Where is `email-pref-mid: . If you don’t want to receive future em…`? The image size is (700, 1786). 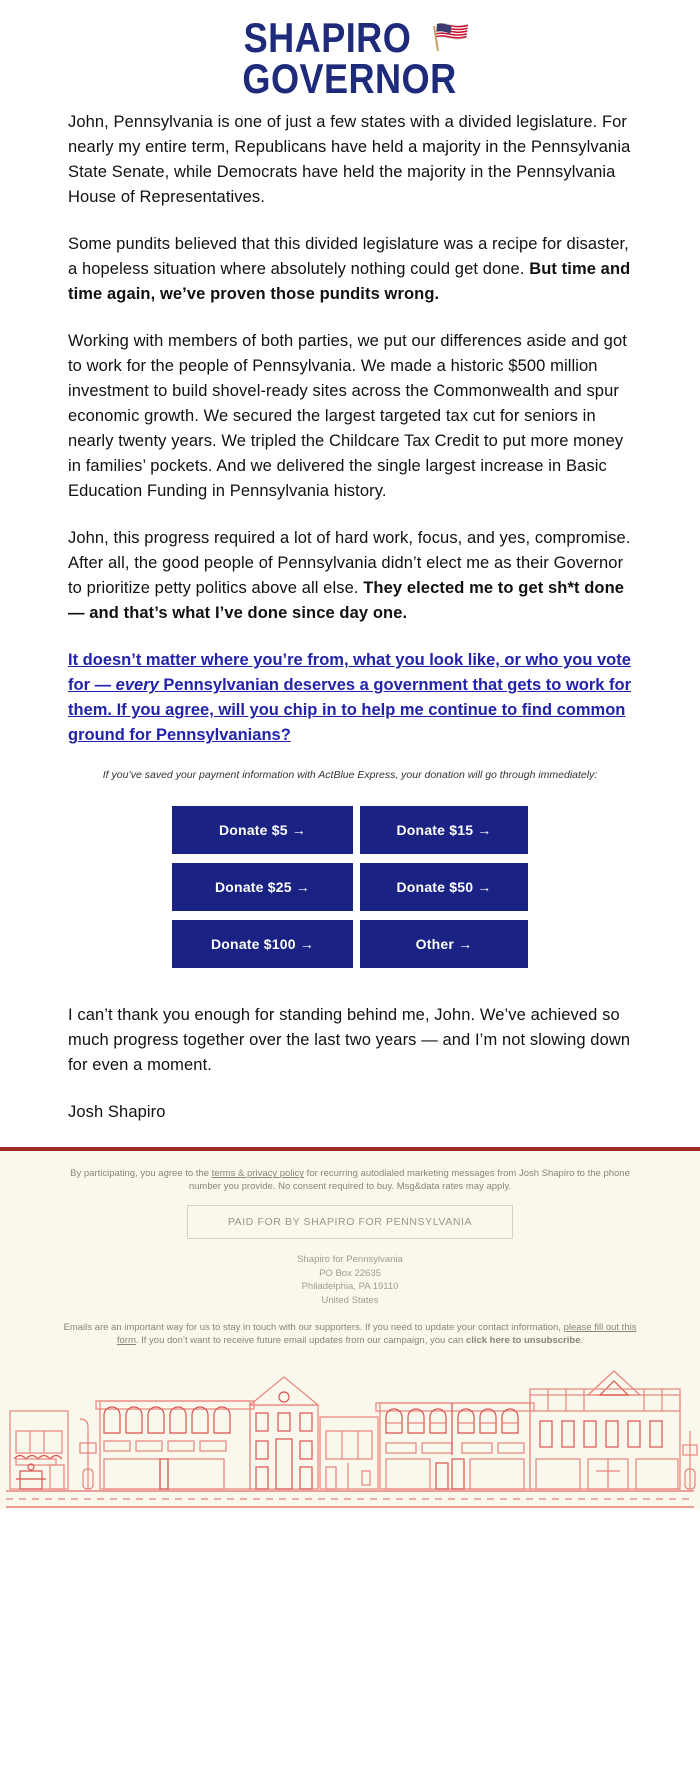 email-pref-mid: . If you don’t want to receive future em… is located at coordinates (300, 1341).